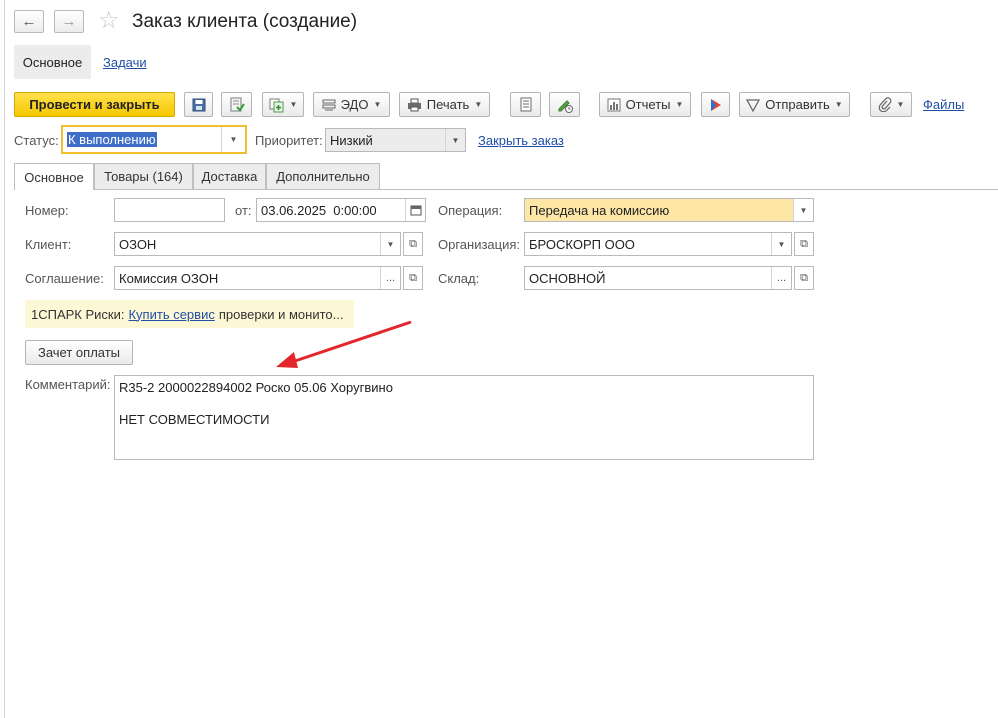 This screenshot has height=718, width=998. What do you see at coordinates (47, 210) in the screenshot?
I see `number-label: Номер:` at bounding box center [47, 210].